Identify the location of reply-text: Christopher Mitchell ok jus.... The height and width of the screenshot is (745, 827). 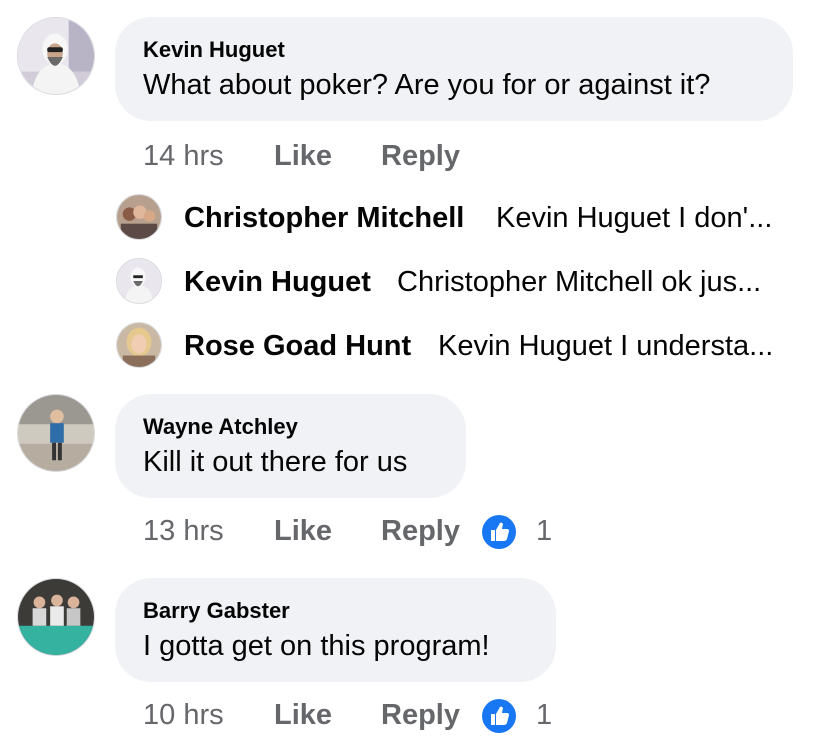
(579, 282).